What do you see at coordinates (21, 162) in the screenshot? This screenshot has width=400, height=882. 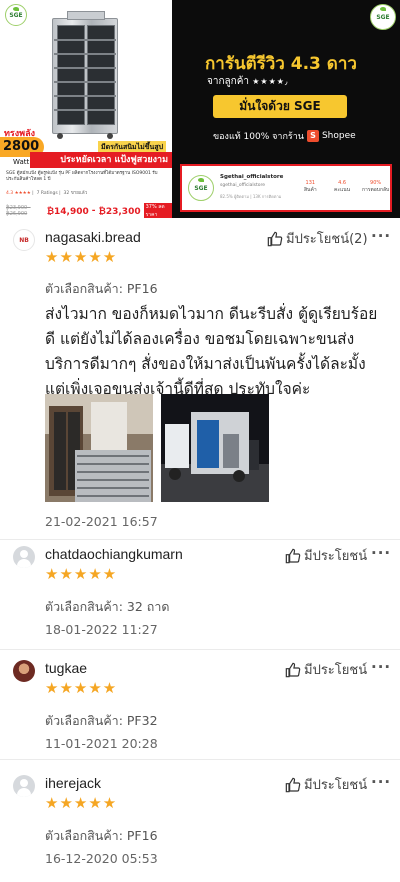 I see `power-unit: Watt` at bounding box center [21, 162].